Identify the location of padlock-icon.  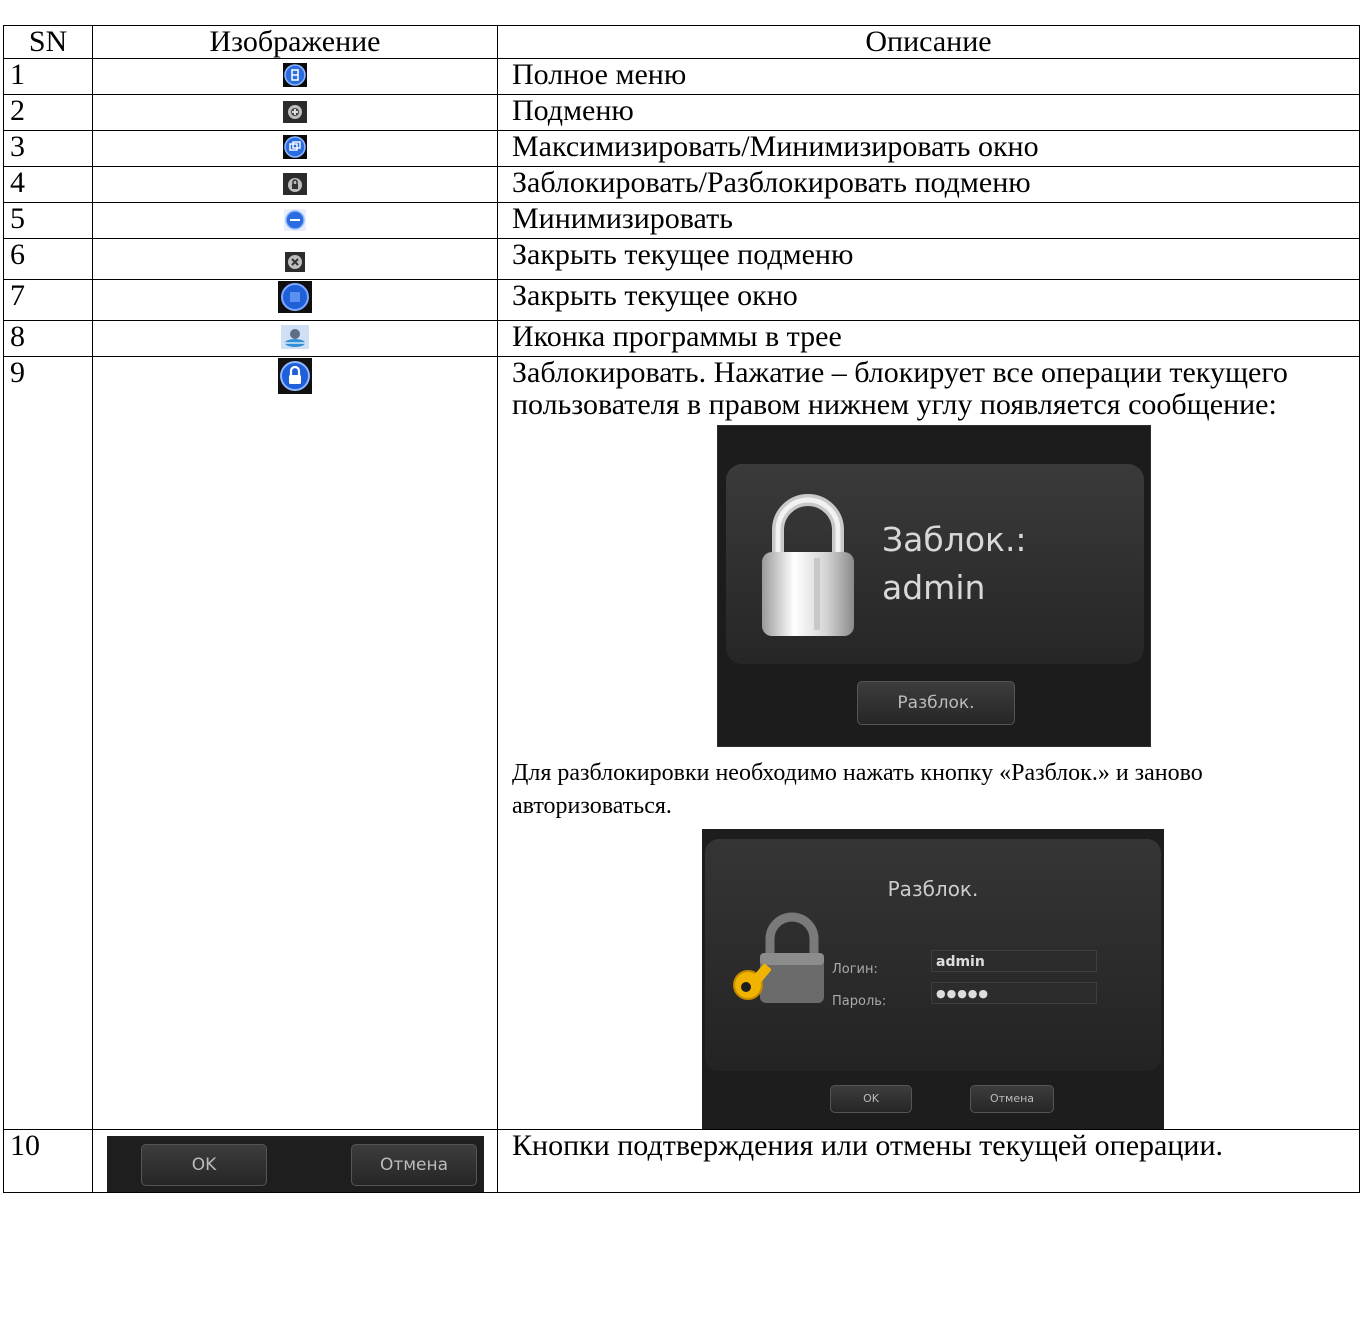
(808, 568).